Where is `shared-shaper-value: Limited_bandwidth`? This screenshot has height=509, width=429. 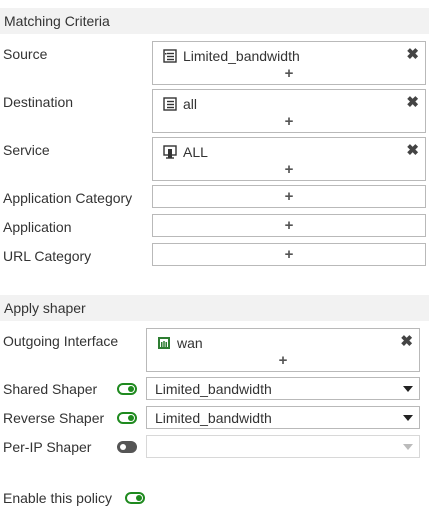
shared-shaper-value: Limited_bandwidth is located at coordinates (213, 389).